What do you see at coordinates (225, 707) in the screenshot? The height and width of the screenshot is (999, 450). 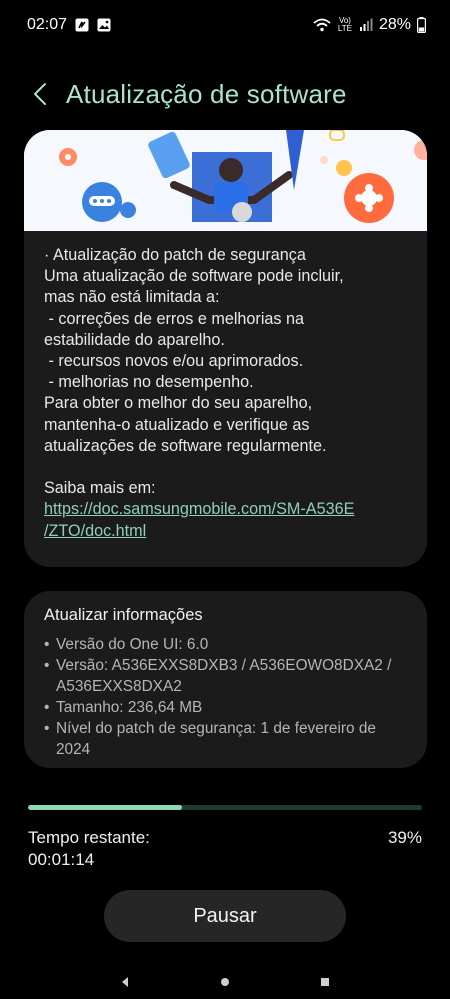 I see `info-item-size: Tamanho: 236,64 MB` at bounding box center [225, 707].